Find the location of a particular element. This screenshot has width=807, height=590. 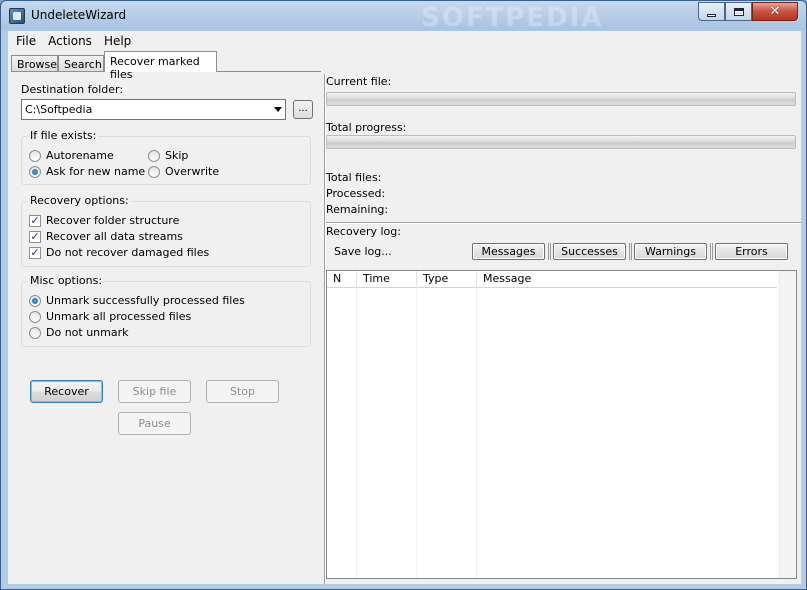

stop-button: Stop is located at coordinates (242, 391).